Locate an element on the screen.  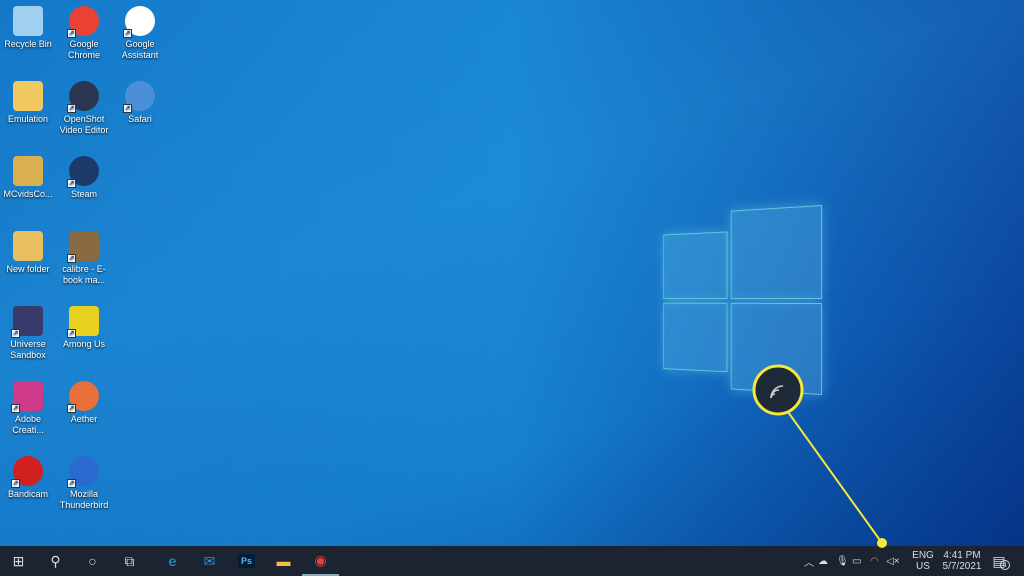
callout-dot is located at coordinates (882, 543).